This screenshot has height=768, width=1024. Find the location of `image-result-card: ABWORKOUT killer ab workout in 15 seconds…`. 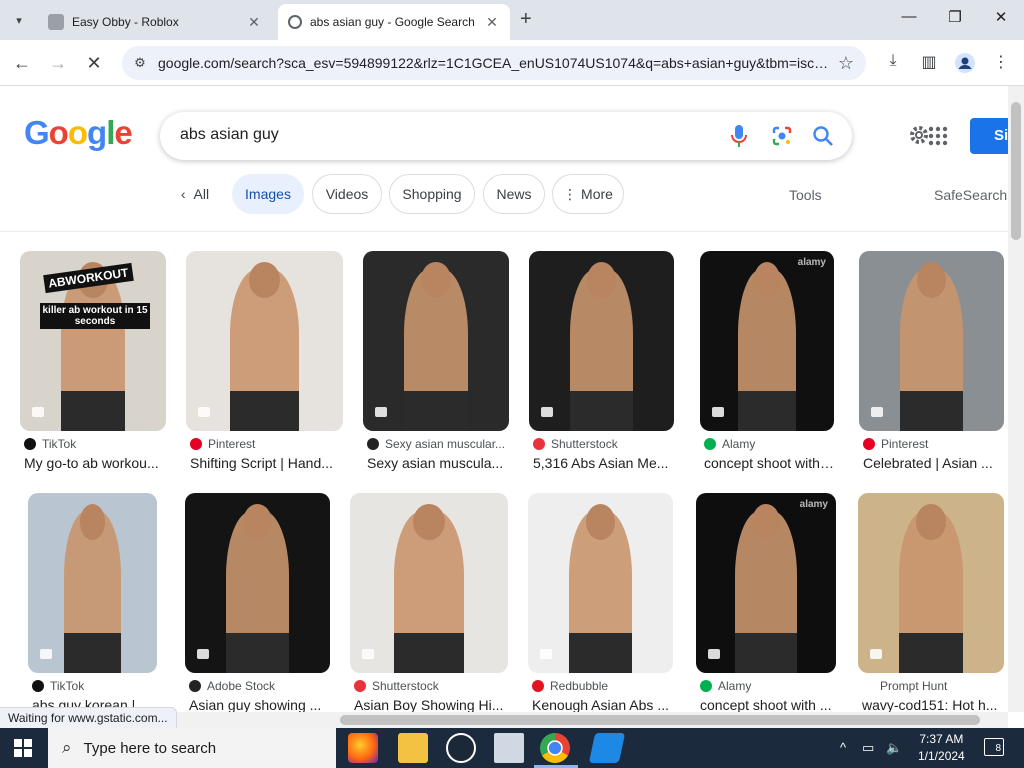

image-result-card: ABWORKOUT killer ab workout in 15 seconds… is located at coordinates (93, 365).